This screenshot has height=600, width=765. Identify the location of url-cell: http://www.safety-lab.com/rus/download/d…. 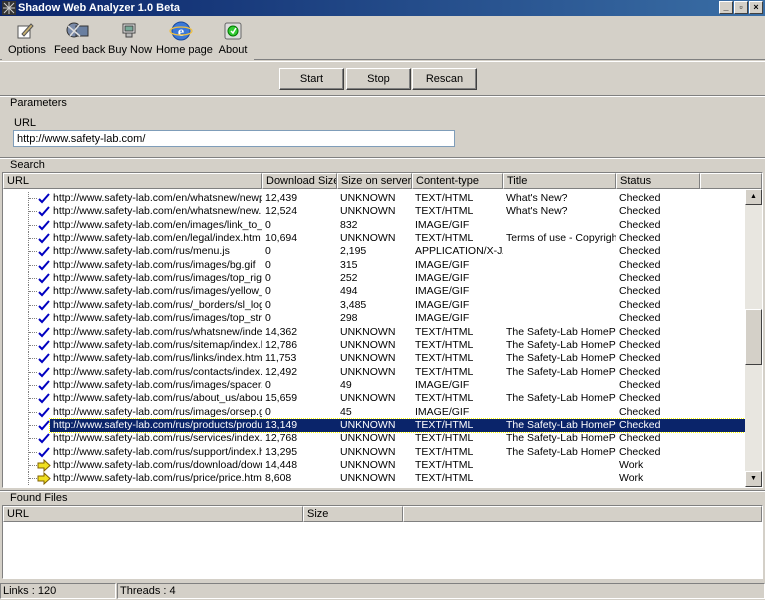
(157, 465).